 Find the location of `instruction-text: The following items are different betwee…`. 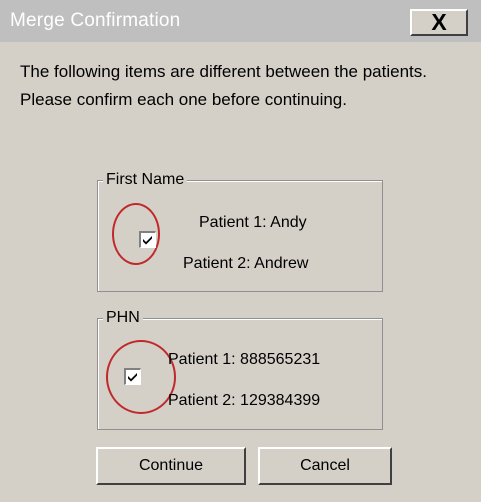

instruction-text: The following items are different betwee… is located at coordinates (223, 85).